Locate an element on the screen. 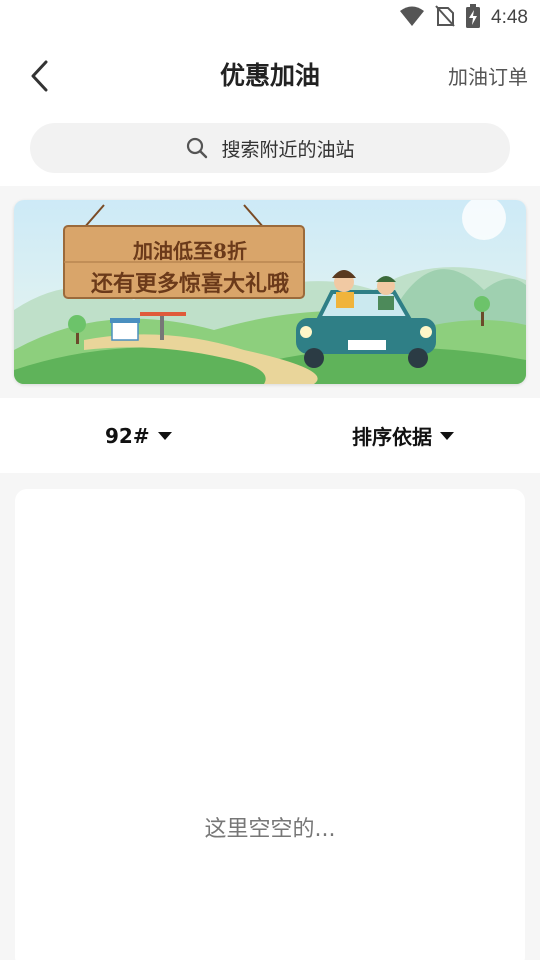 Image resolution: width=540 pixels, height=960 pixels. search-placeholder: 搜索附近的油站 is located at coordinates (288, 149).